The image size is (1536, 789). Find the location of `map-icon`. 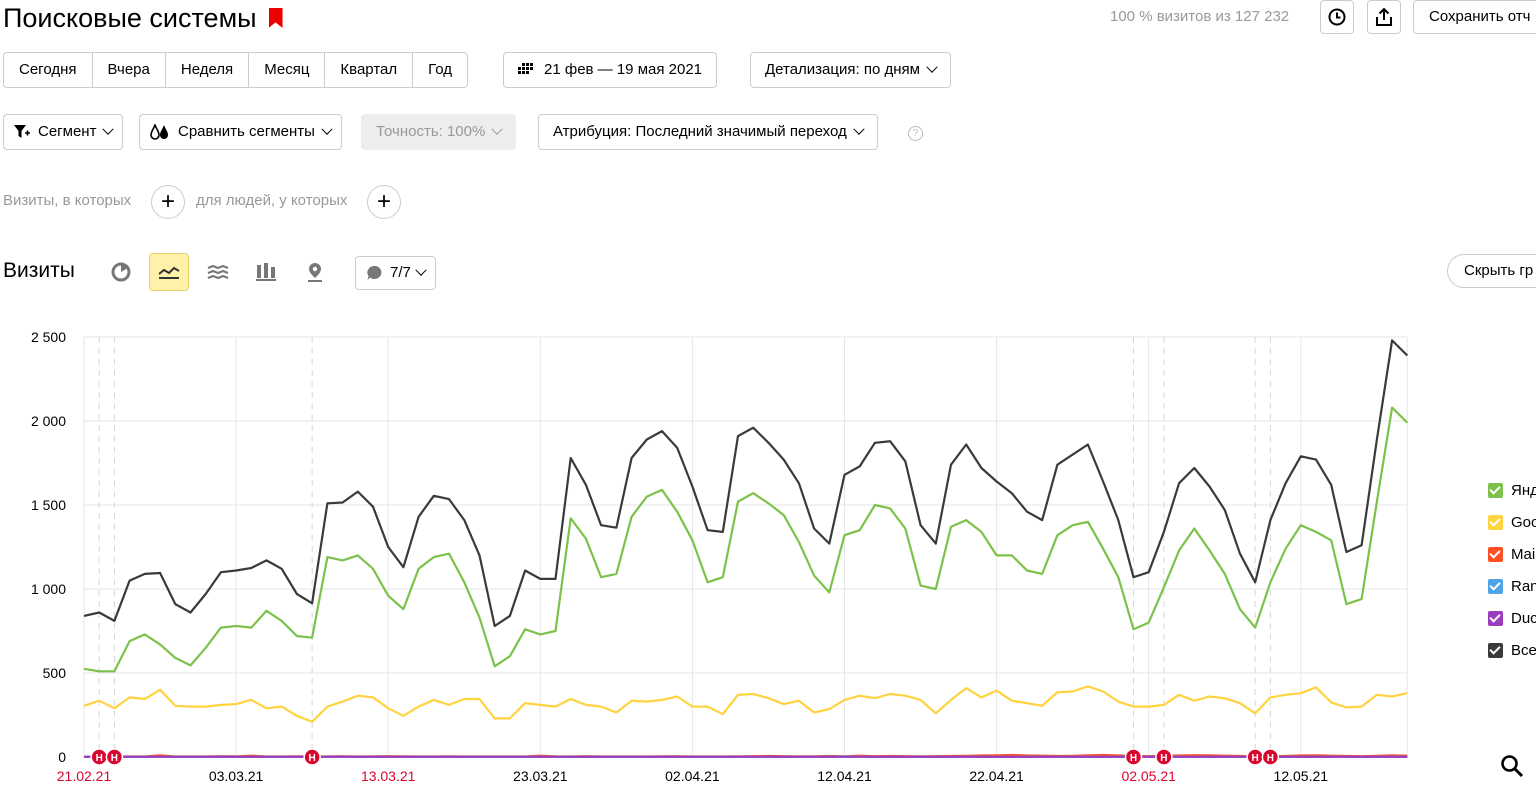

map-icon is located at coordinates (315, 272).